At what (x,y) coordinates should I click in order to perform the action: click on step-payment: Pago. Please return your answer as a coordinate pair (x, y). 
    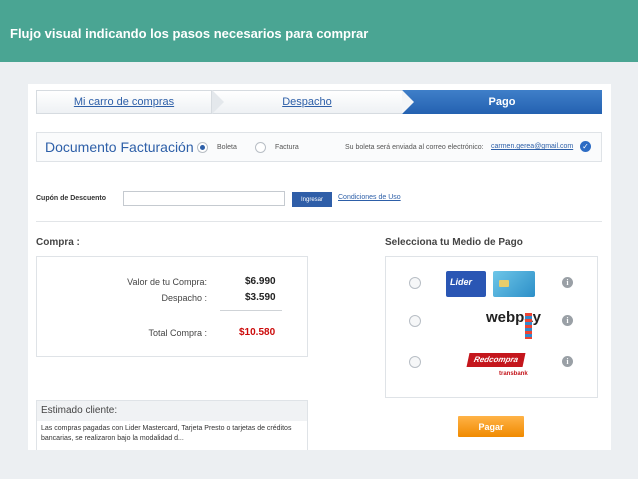
    Looking at the image, I should click on (502, 102).